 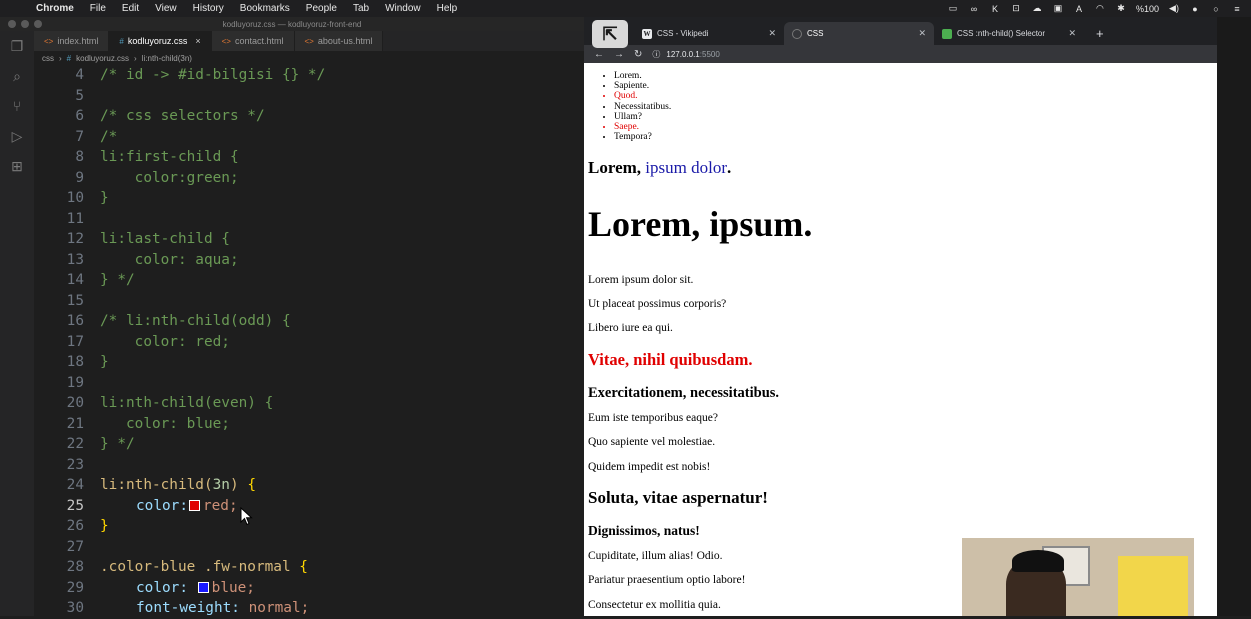 I want to click on line-number: 5, so click(x=79, y=95).